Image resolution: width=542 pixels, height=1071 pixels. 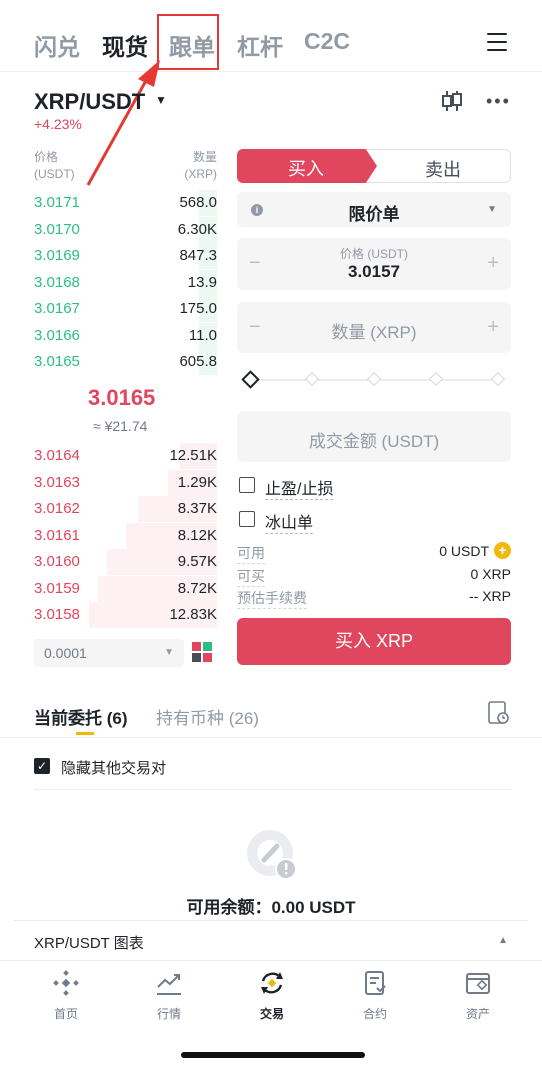 I want to click on bid-row: 3.0162 8.37K, so click(x=125, y=509).